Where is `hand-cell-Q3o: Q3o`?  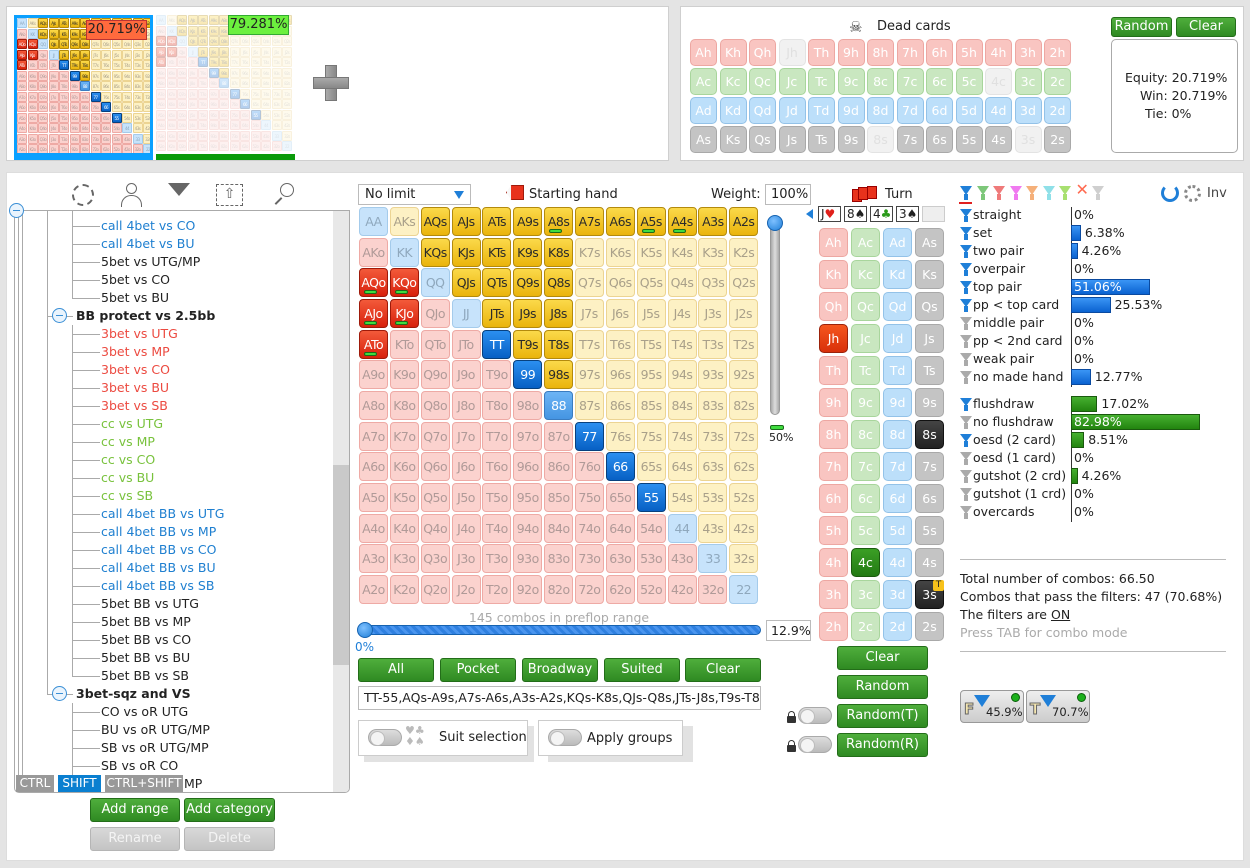
hand-cell-Q3o: Q3o is located at coordinates (435, 559).